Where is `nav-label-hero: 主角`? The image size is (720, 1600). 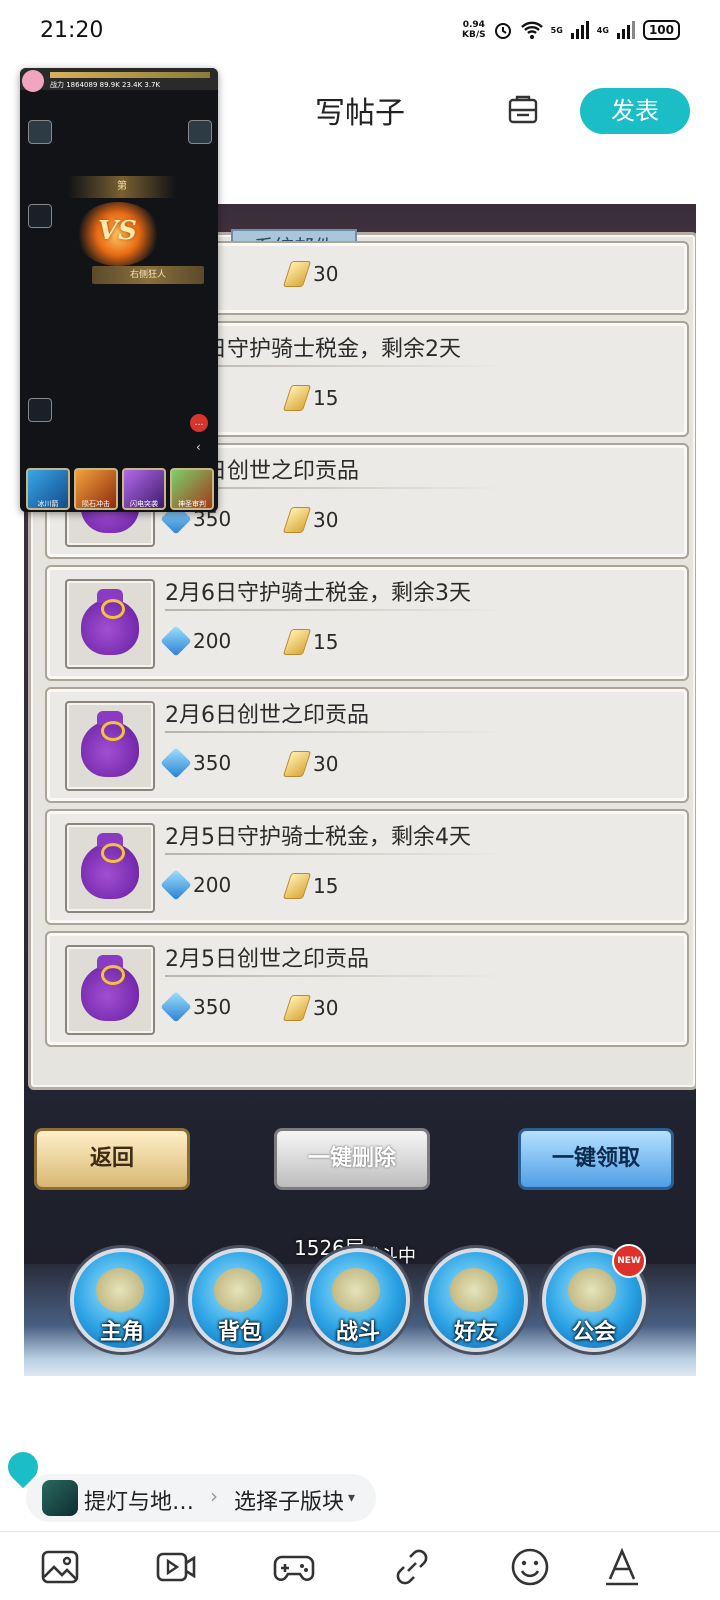 nav-label-hero: 主角 is located at coordinates (121, 1332).